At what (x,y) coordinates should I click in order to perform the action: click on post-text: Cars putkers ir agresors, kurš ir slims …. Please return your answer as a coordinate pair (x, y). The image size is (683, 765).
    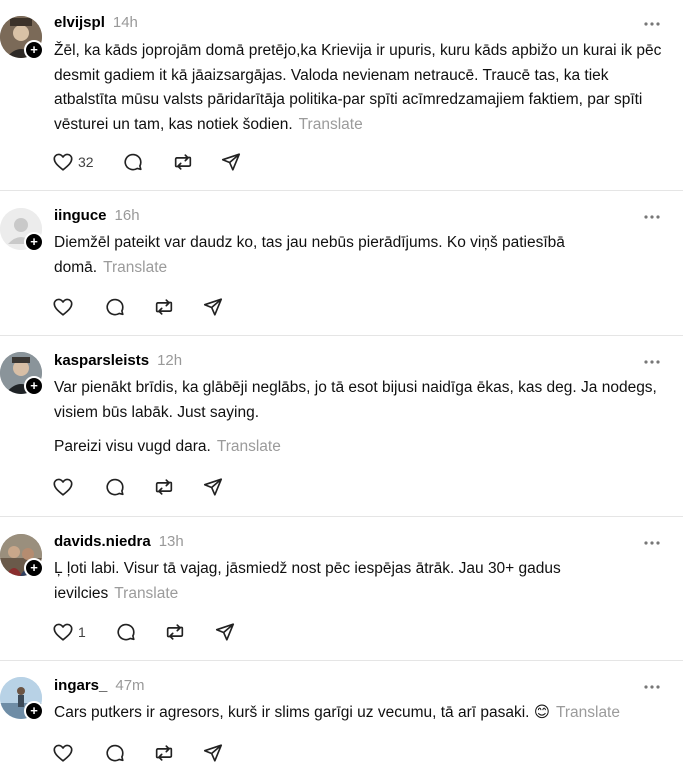
    Looking at the image, I should click on (337, 712).